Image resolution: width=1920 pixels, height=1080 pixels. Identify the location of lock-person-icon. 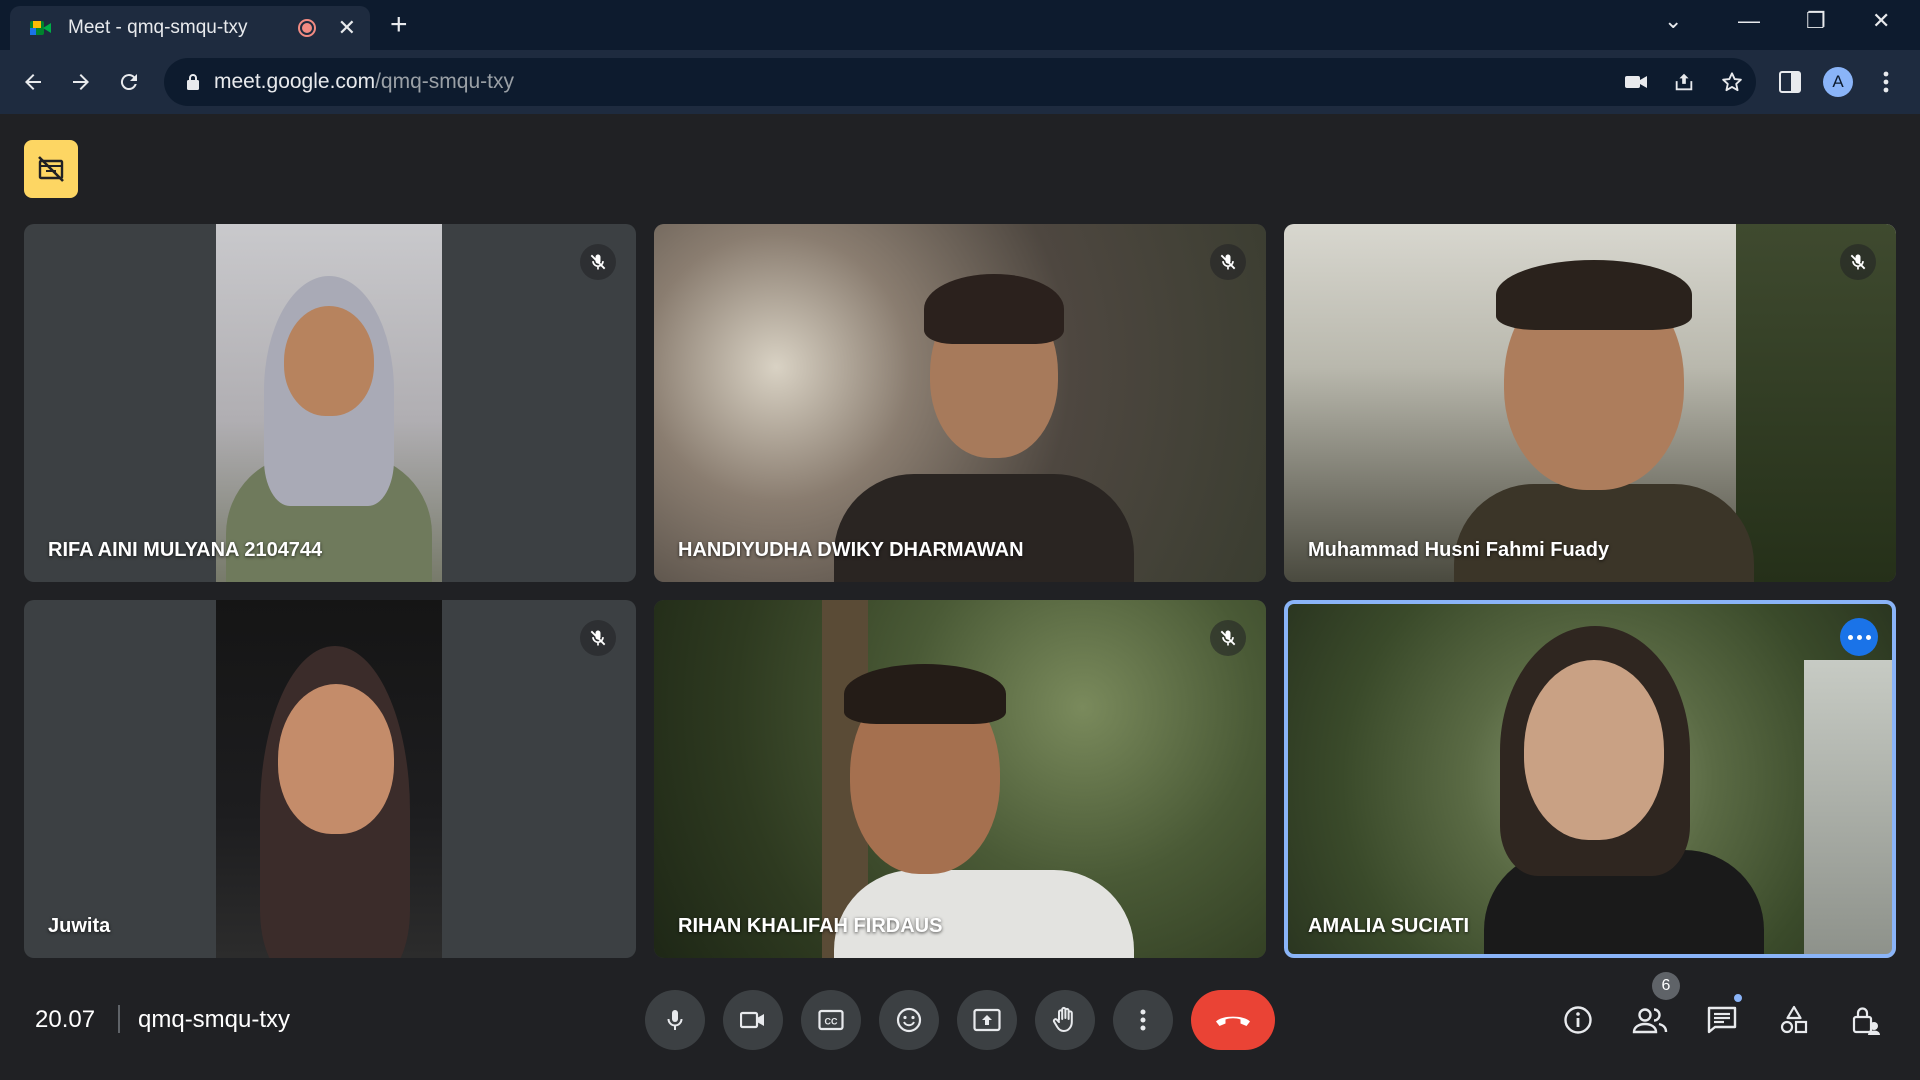
(1866, 1021).